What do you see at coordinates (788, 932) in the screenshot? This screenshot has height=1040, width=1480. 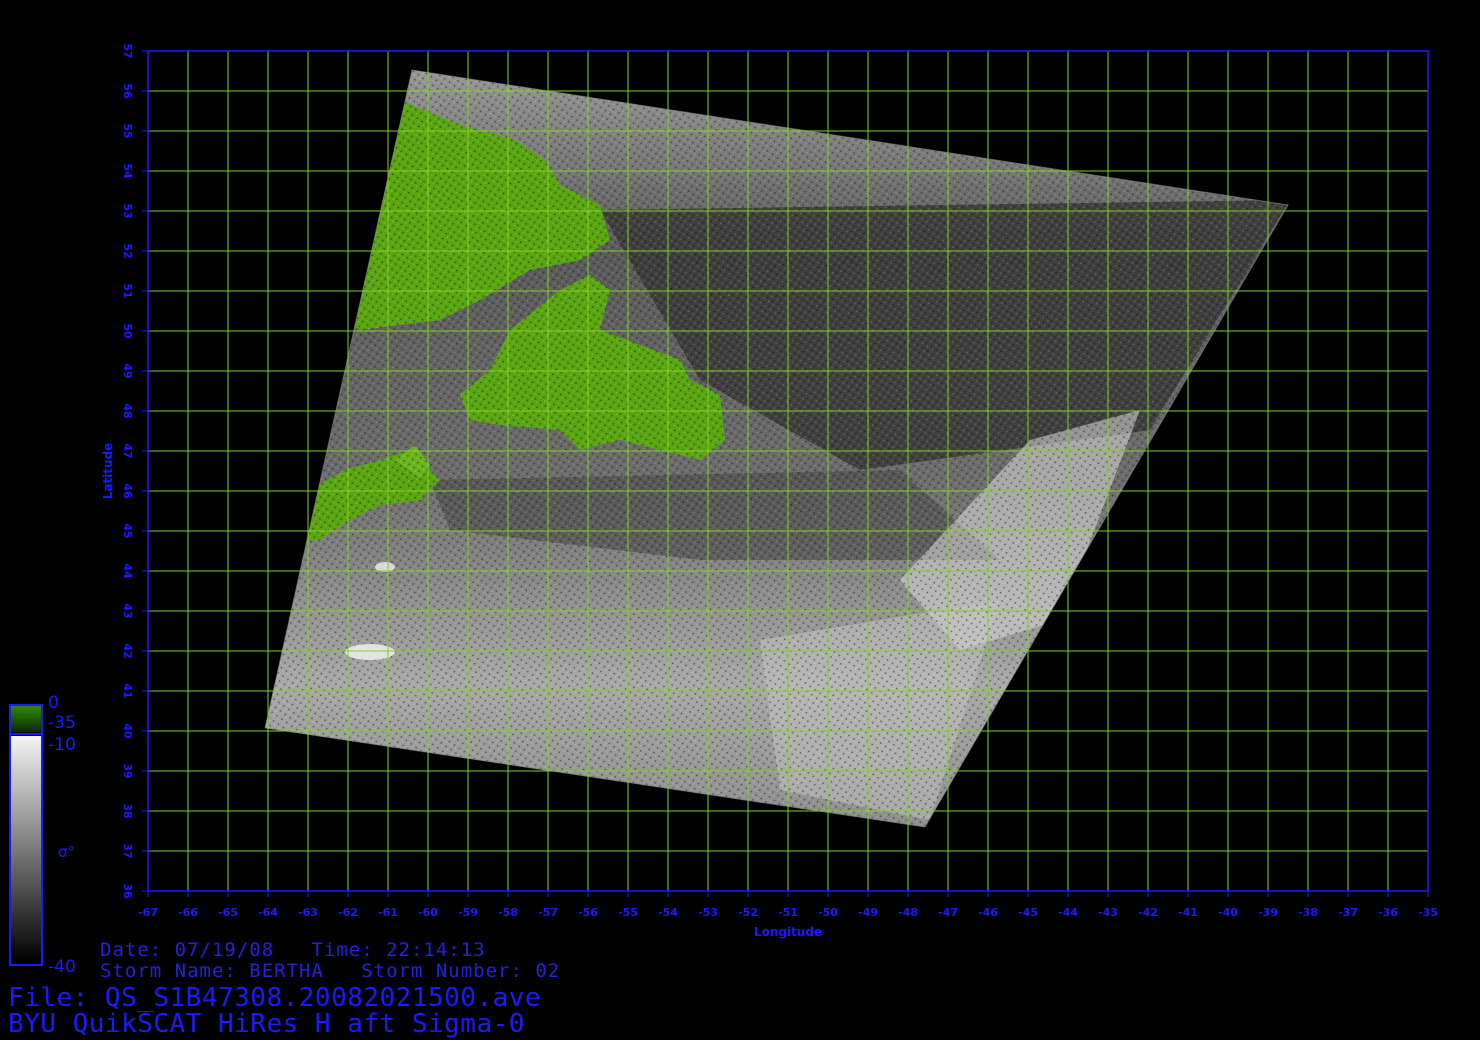 I see `x-axis-title: Longitude` at bounding box center [788, 932].